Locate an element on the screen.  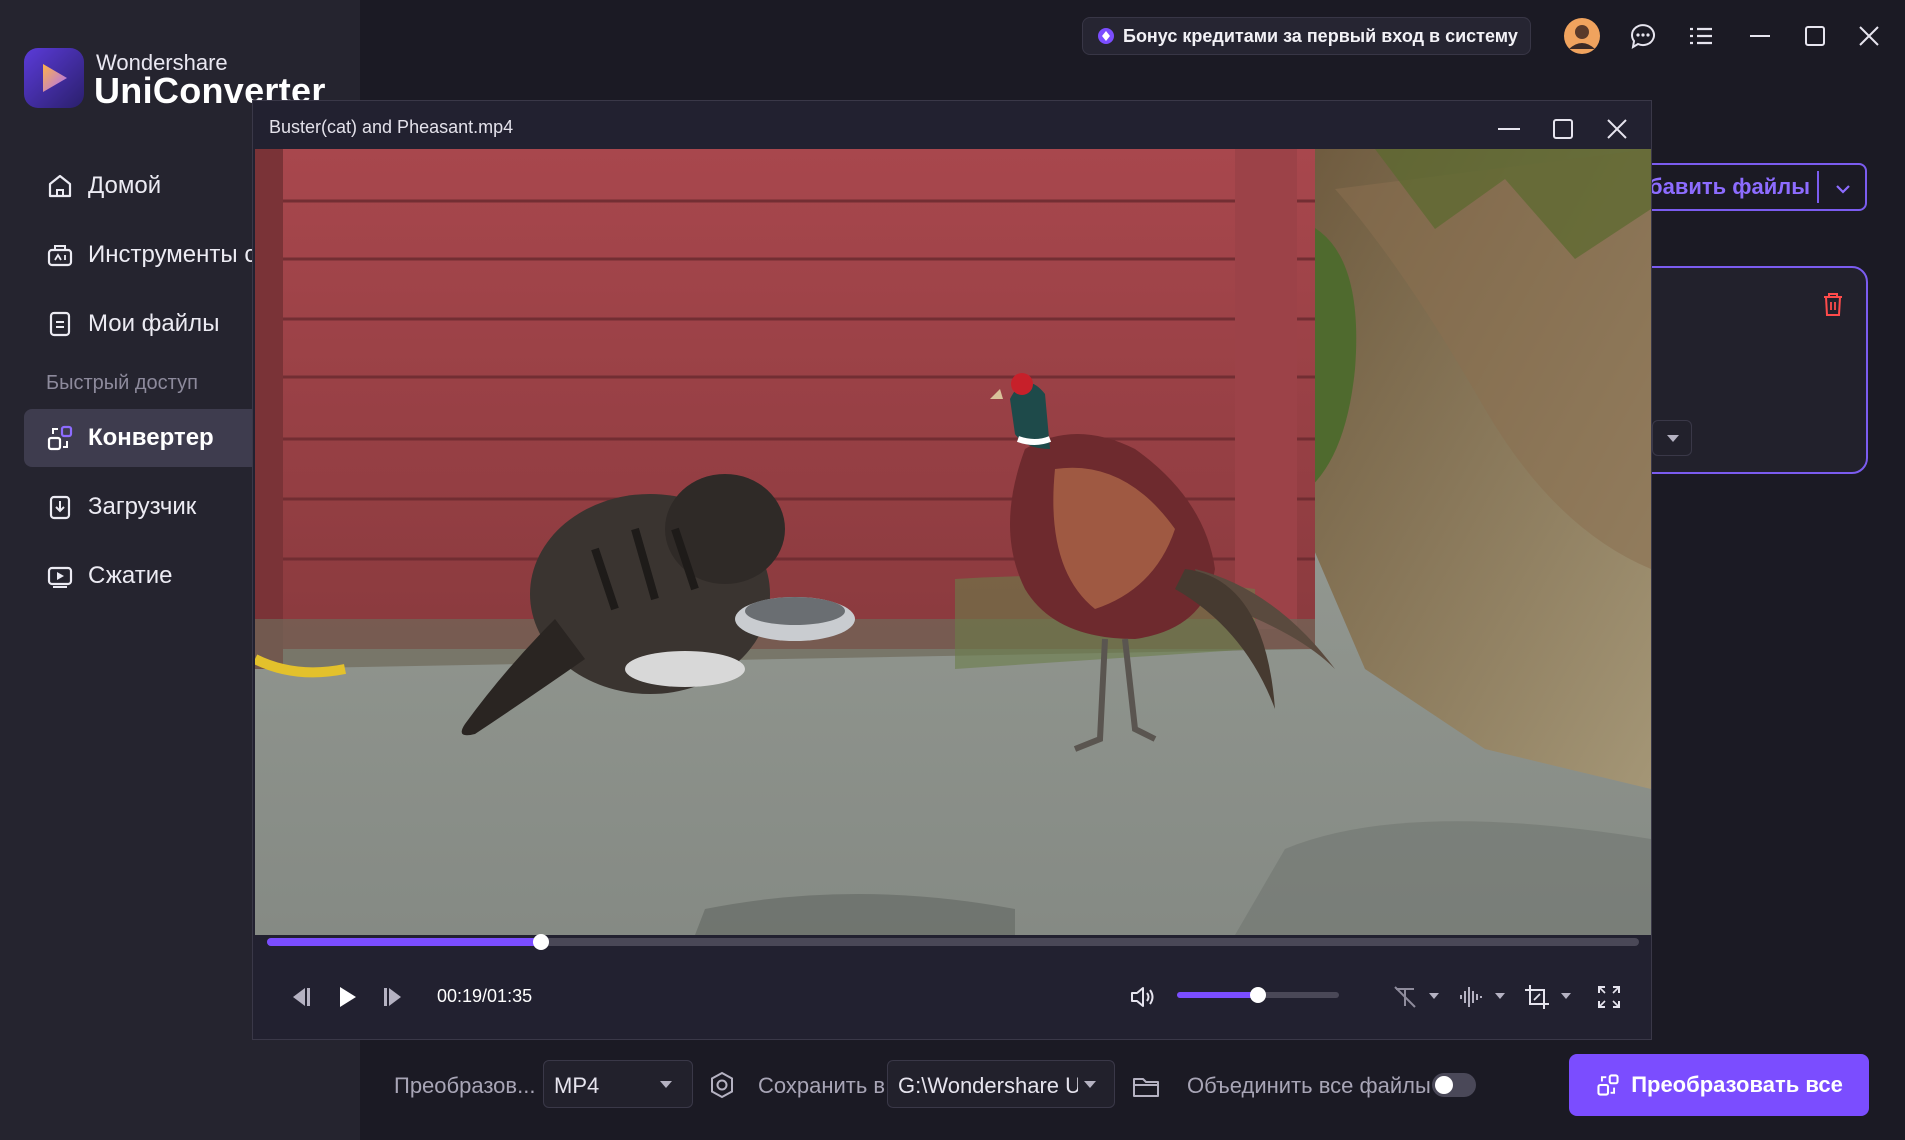
settings-button is located at coordinates (722, 1085).